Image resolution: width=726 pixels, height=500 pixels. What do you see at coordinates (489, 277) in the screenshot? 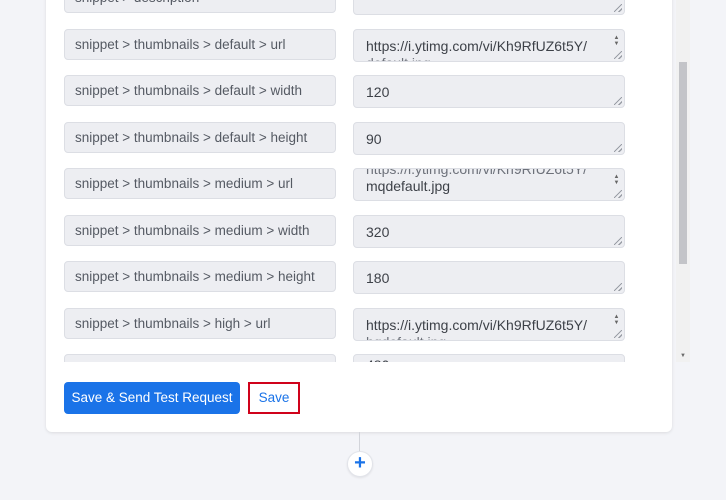
I see `mapping-value-textarea: 180` at bounding box center [489, 277].